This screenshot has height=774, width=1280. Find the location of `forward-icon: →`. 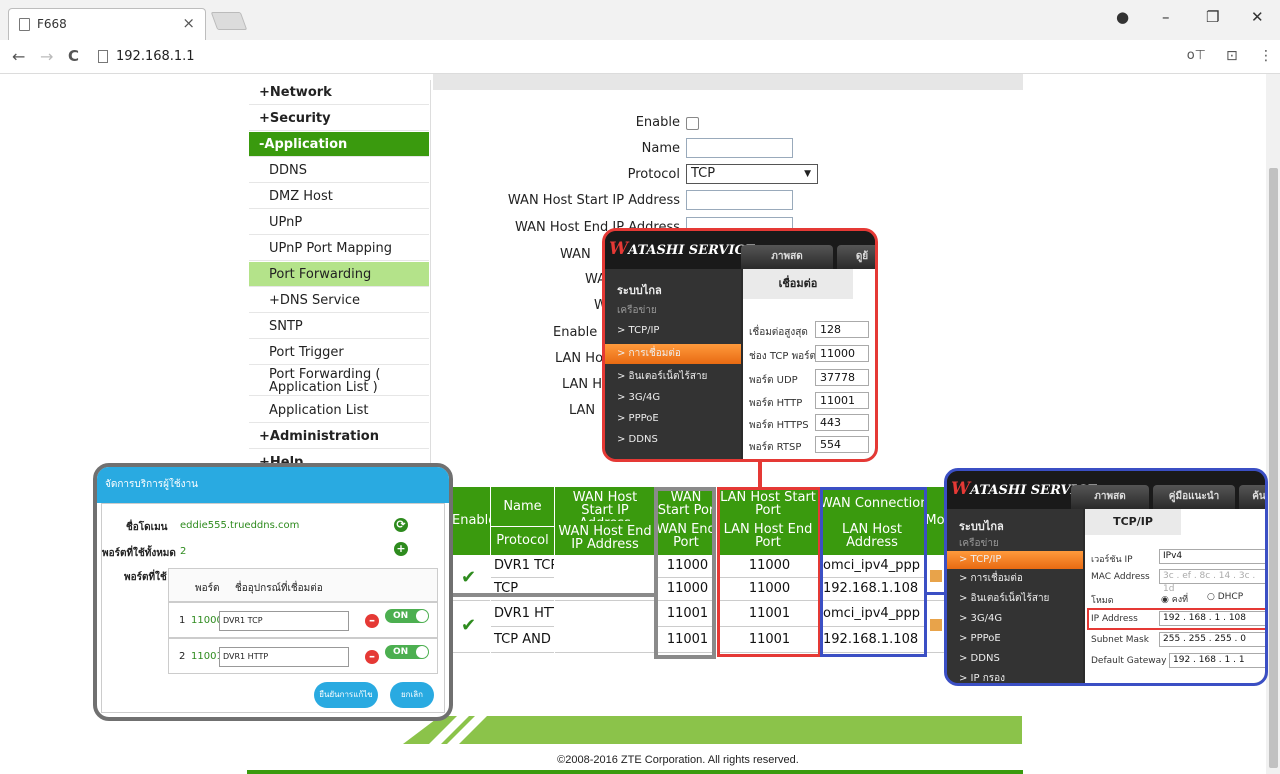

forward-icon: → is located at coordinates (46, 56).